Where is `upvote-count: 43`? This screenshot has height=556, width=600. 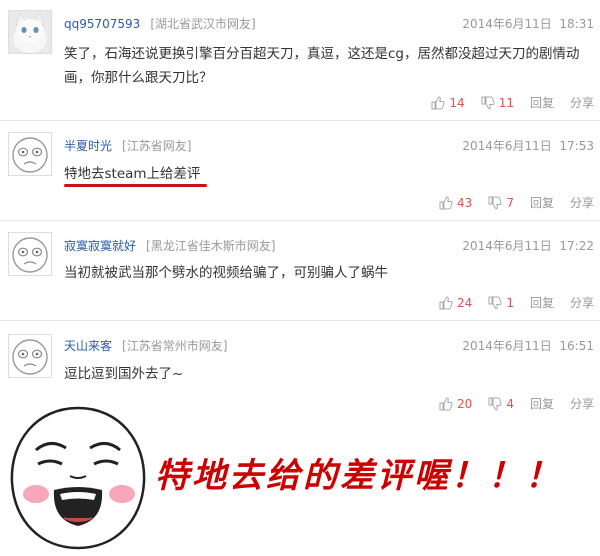
upvote-count: 43 is located at coordinates (465, 202).